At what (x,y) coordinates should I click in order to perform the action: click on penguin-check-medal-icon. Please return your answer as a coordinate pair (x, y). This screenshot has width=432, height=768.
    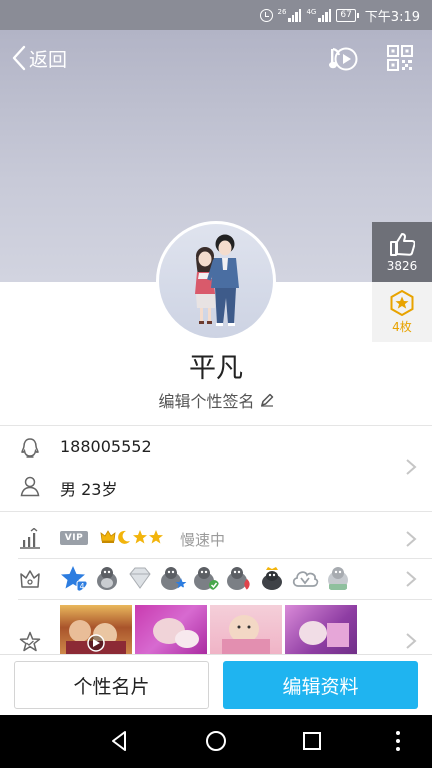
    Looking at the image, I should click on (206, 578).